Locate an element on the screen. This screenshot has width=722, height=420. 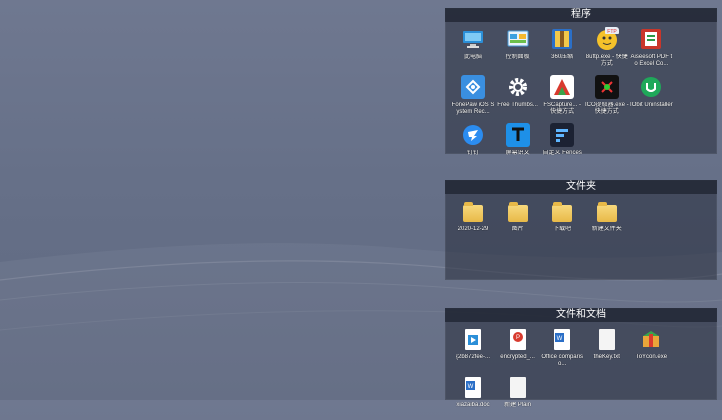
shortcut-label: 屏幕识文 is located at coordinates (517, 153).